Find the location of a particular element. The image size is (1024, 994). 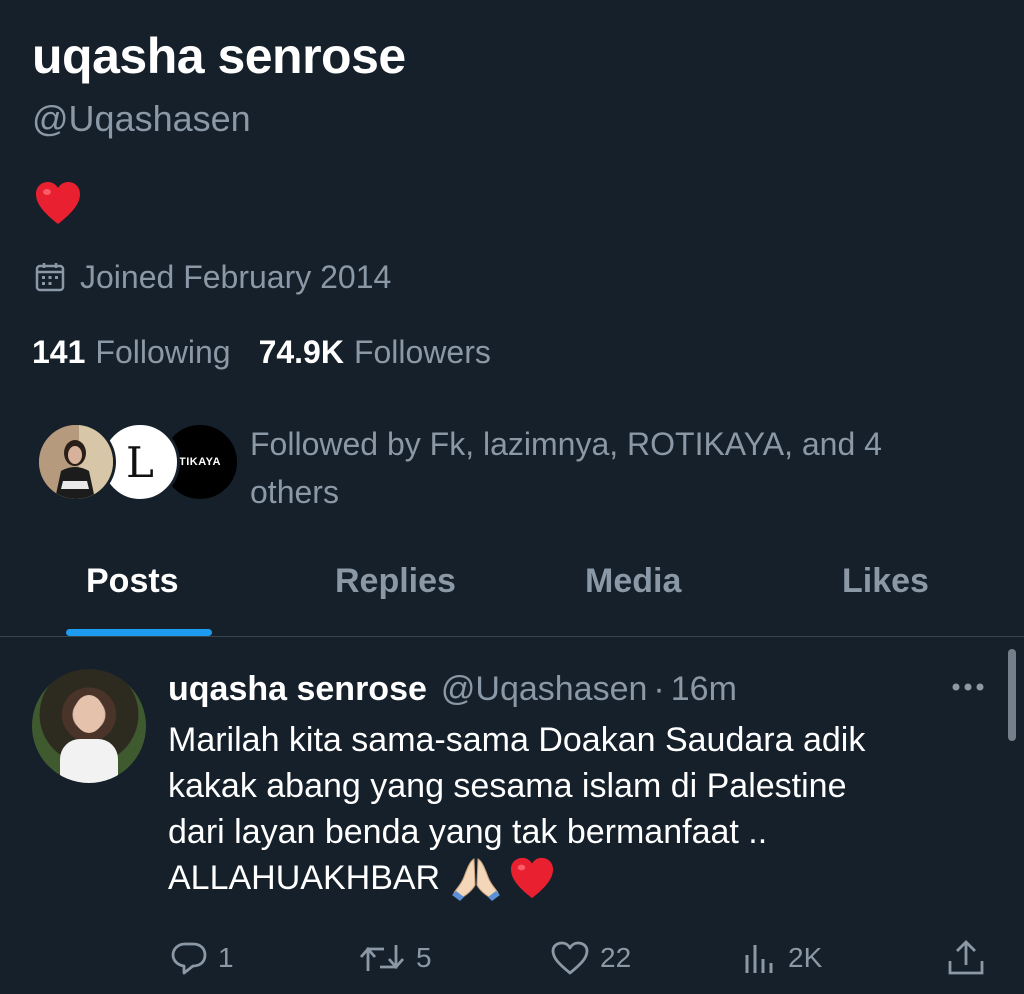

post-author-name: uqasha senrose is located at coordinates (297, 689).